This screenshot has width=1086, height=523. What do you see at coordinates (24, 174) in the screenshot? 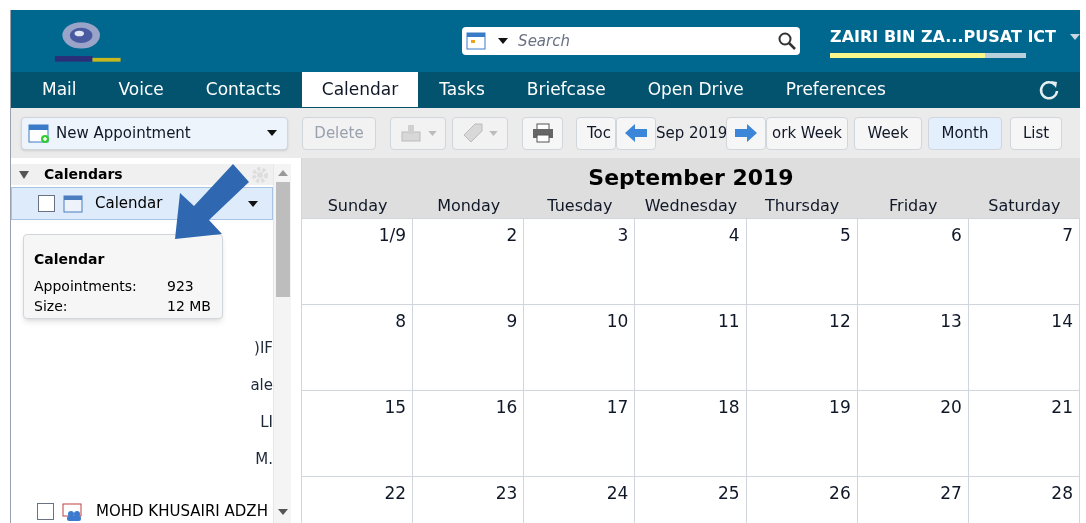
I see `collapse-icon` at bounding box center [24, 174].